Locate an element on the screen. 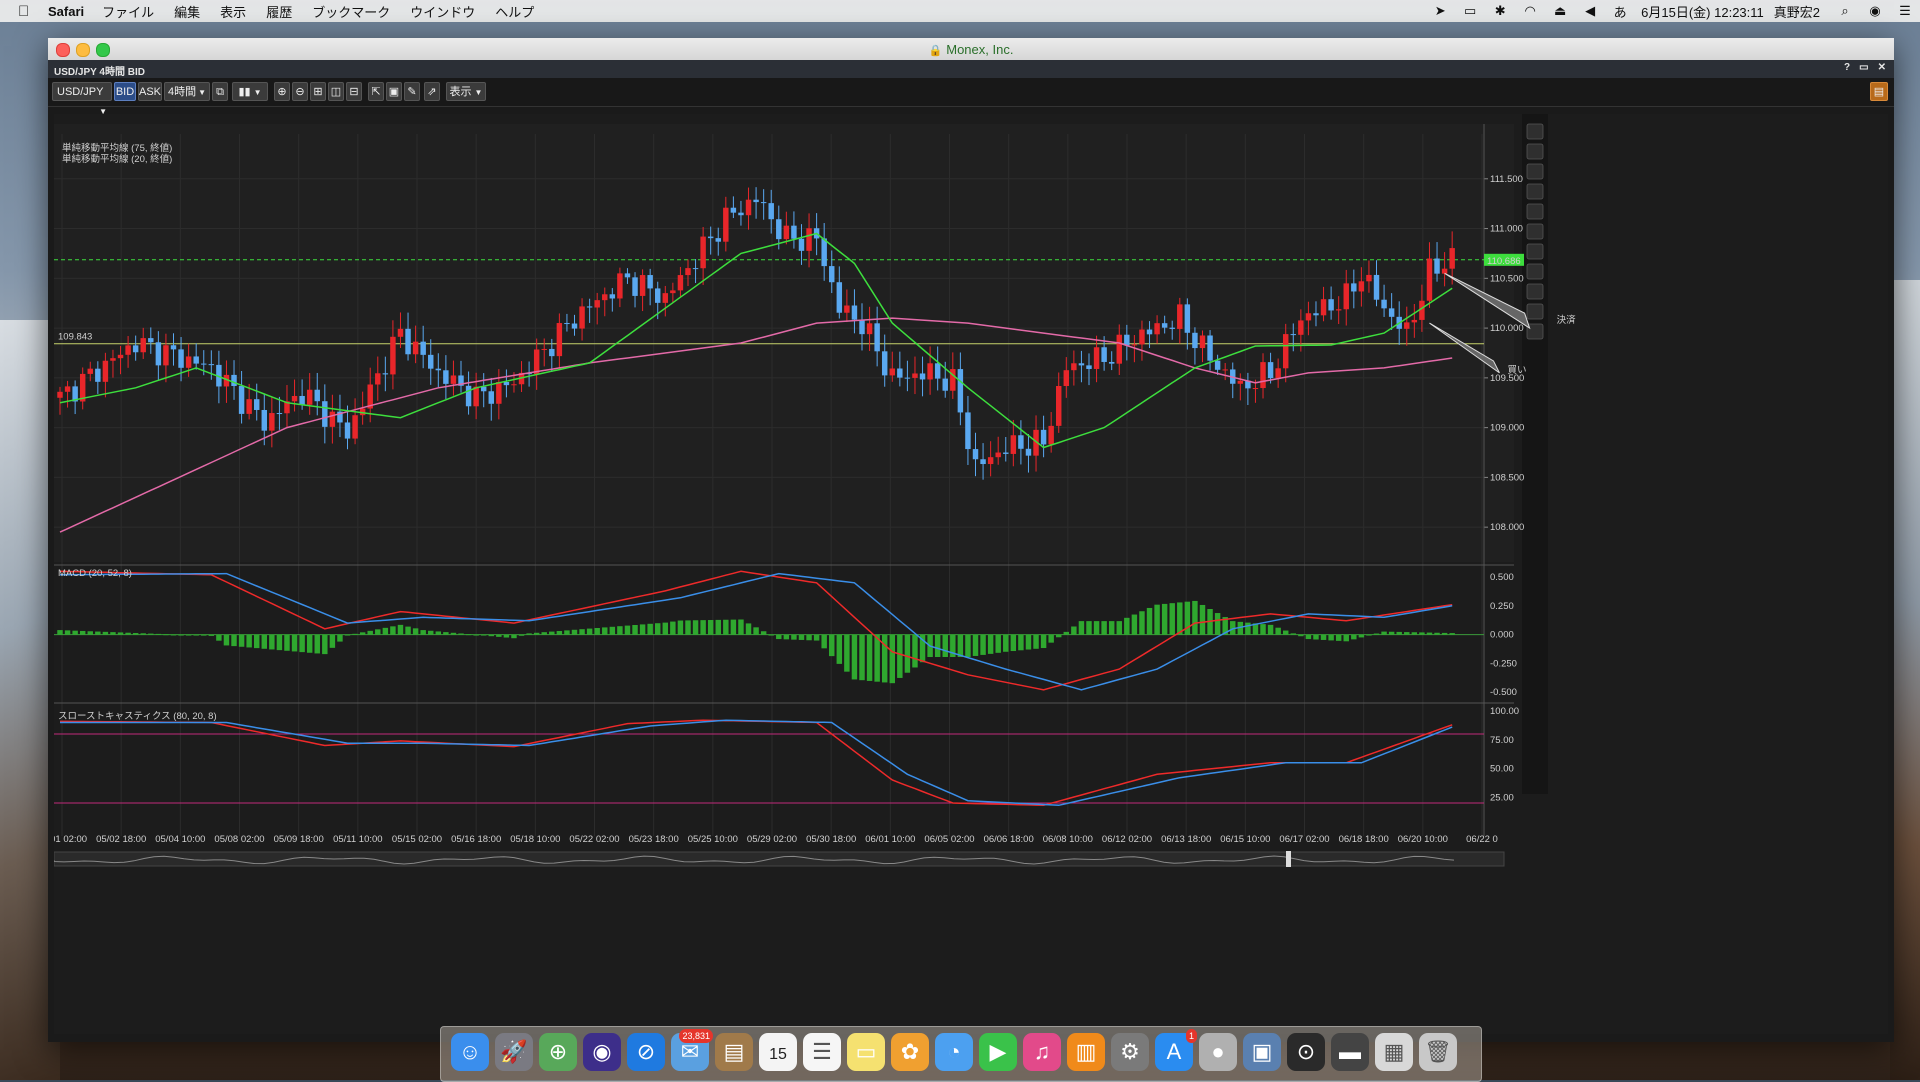 The height and width of the screenshot is (1082, 1920). dock-safari-icon: ⊘ is located at coordinates (646, 1052).